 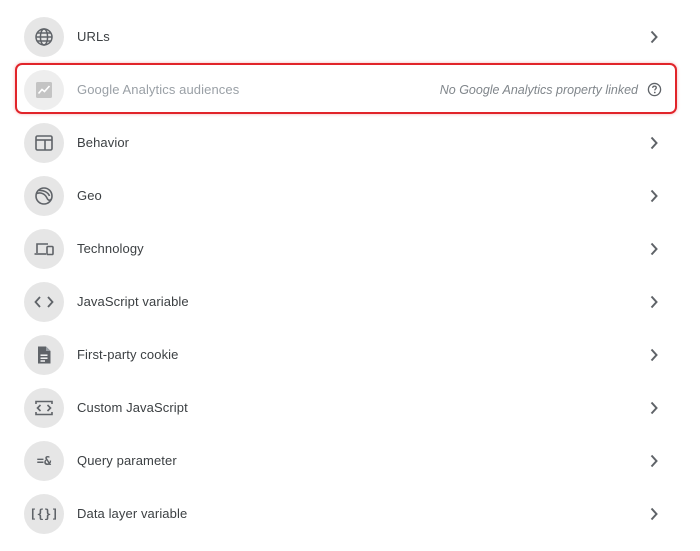 I want to click on list-item-label: Query parameter, so click(x=127, y=460).